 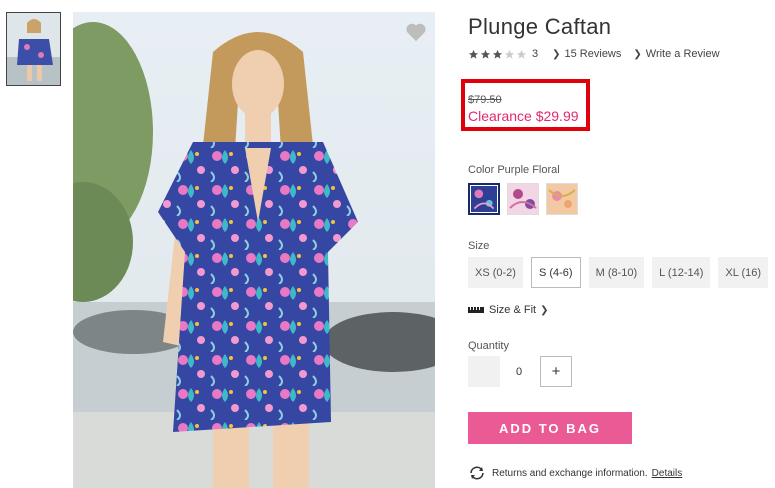 What do you see at coordinates (495, 272) in the screenshot?
I see `size-option-xs: XS (0-2)` at bounding box center [495, 272].